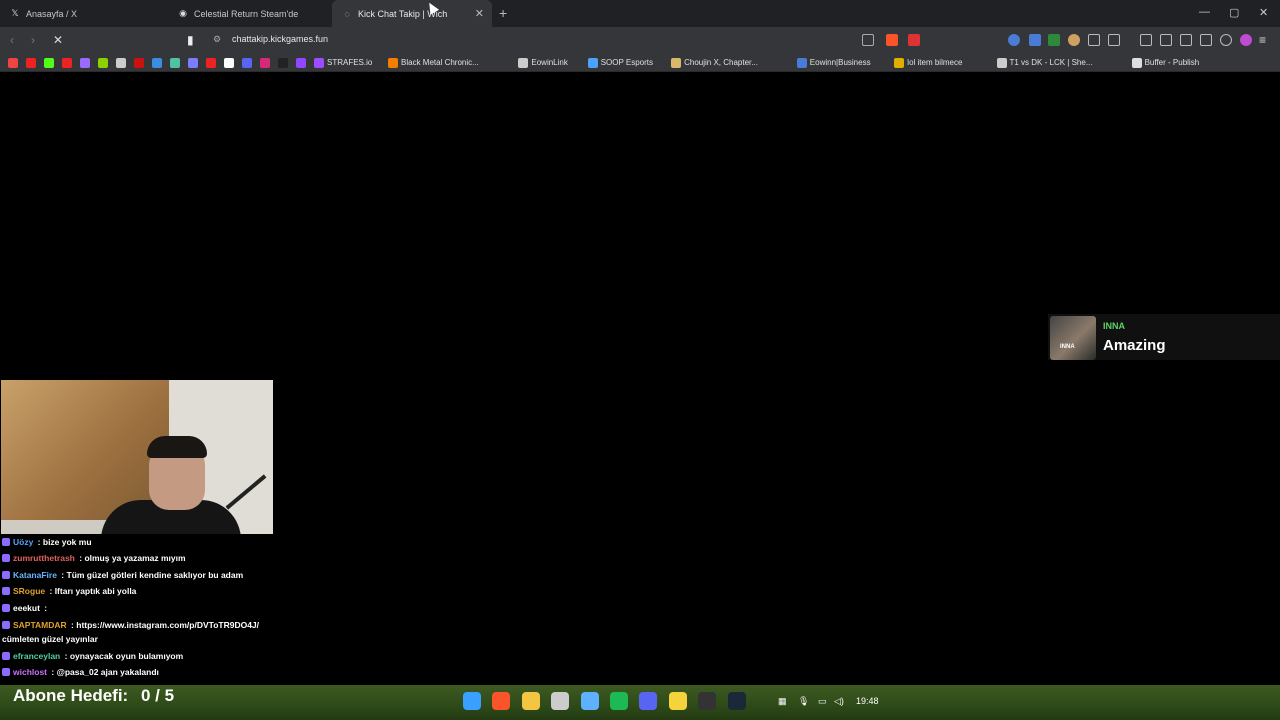 The image size is (1280, 720). I want to click on network-icon, so click(589, 701).